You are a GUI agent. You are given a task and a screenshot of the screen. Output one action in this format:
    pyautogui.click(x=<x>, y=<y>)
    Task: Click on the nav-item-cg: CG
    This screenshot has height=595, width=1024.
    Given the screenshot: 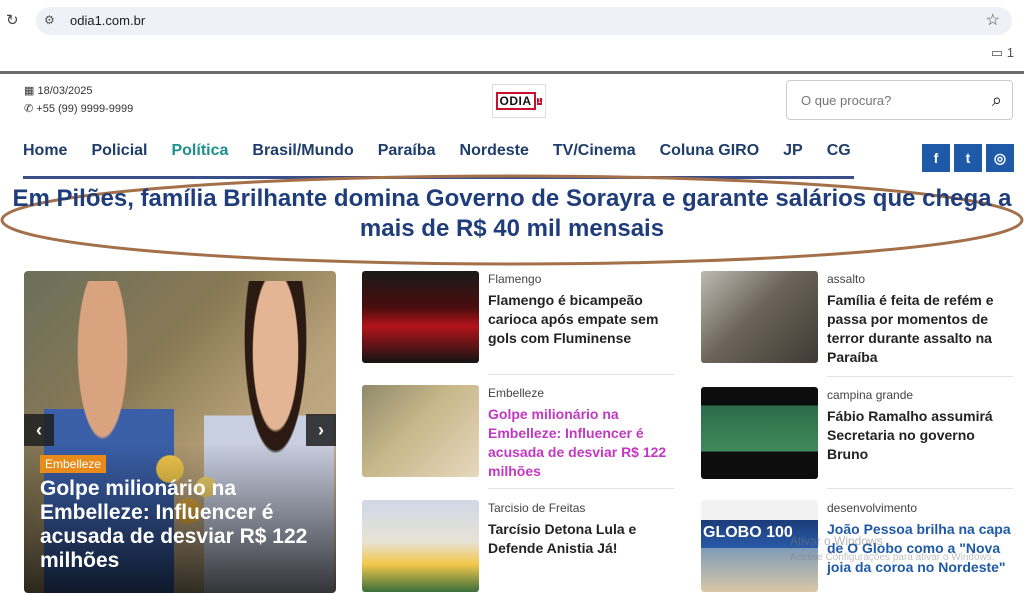 What is the action you would take?
    pyautogui.click(x=839, y=156)
    